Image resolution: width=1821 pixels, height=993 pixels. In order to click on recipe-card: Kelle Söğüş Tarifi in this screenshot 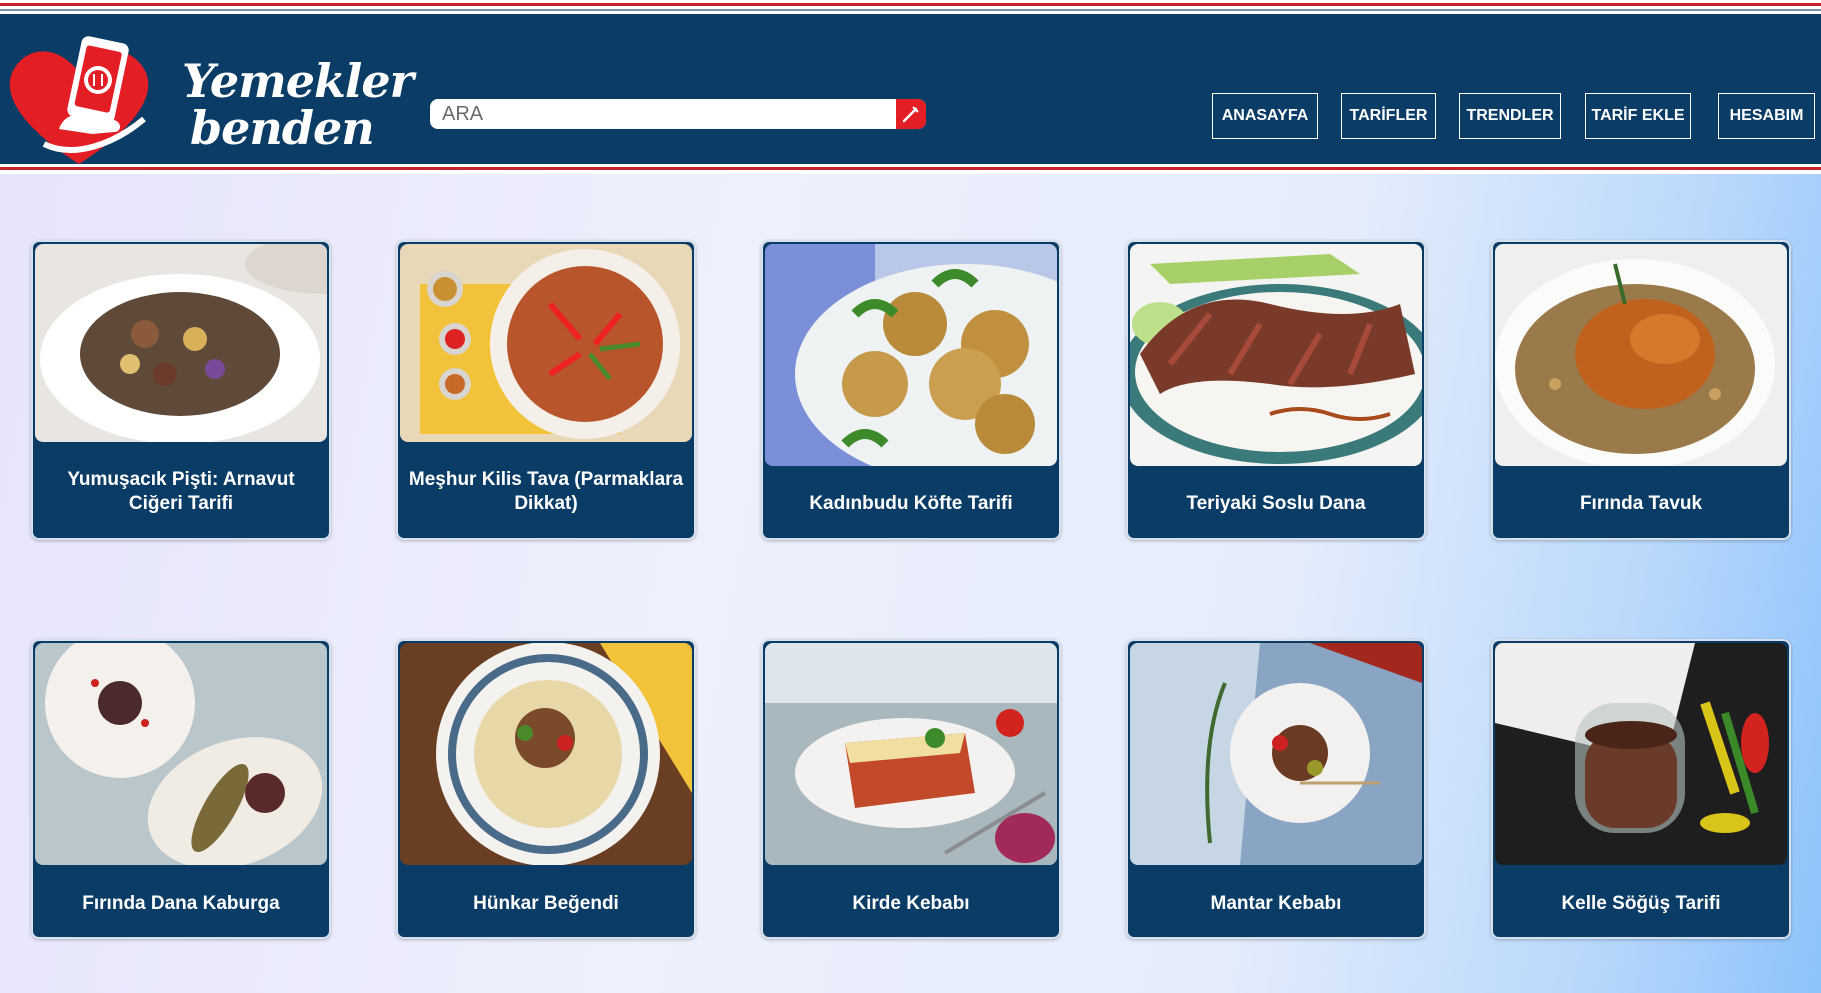, I will do `click(1641, 789)`.